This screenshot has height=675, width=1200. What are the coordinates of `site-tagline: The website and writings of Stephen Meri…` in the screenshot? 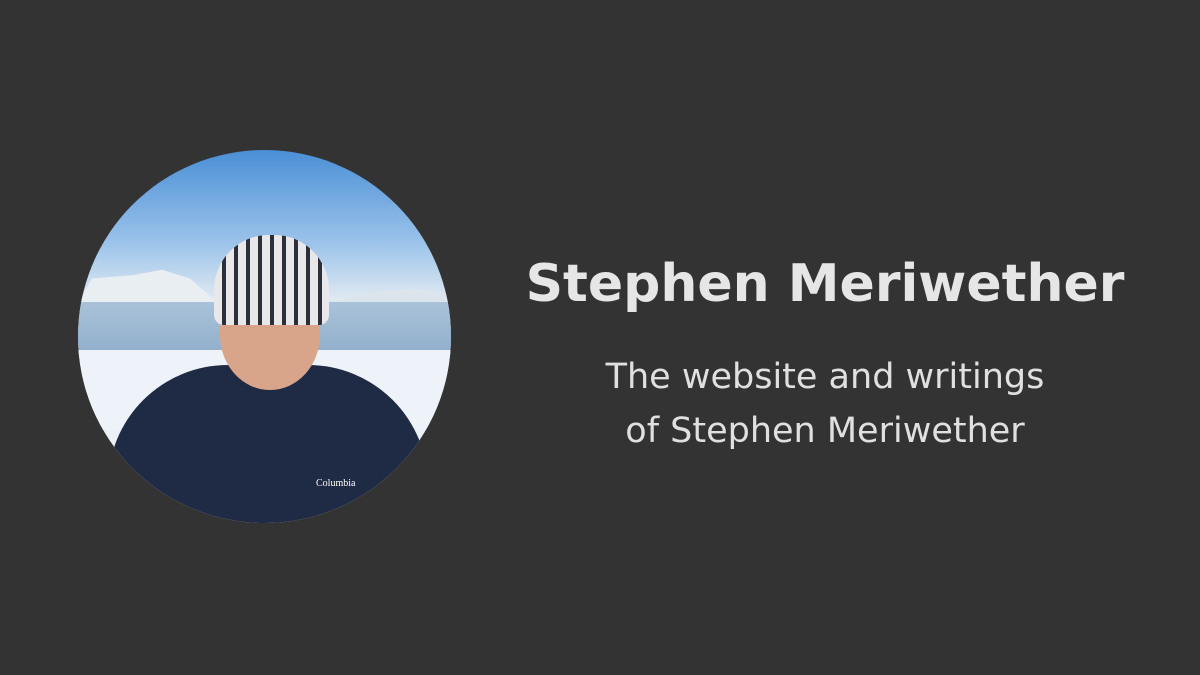 It's located at (825, 404).